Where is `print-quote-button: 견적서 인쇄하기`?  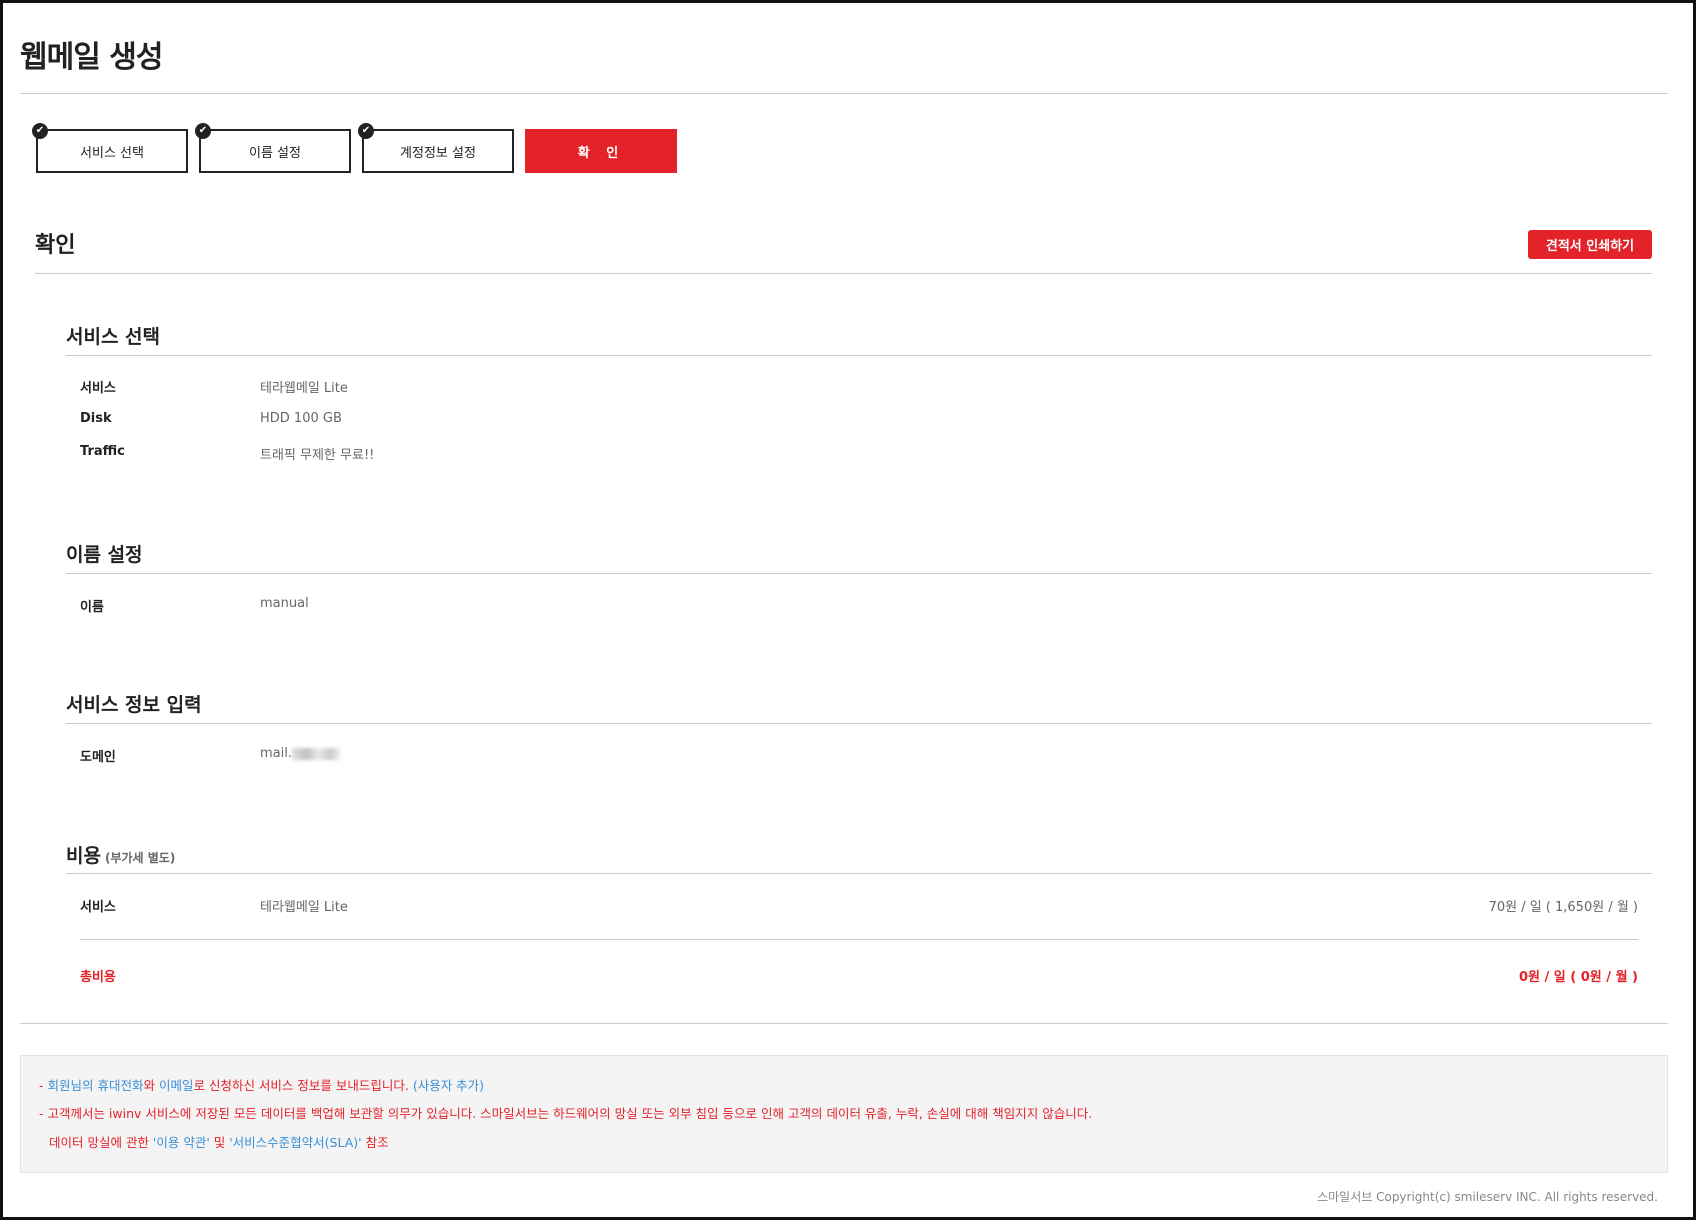
print-quote-button: 견적서 인쇄하기 is located at coordinates (1590, 244).